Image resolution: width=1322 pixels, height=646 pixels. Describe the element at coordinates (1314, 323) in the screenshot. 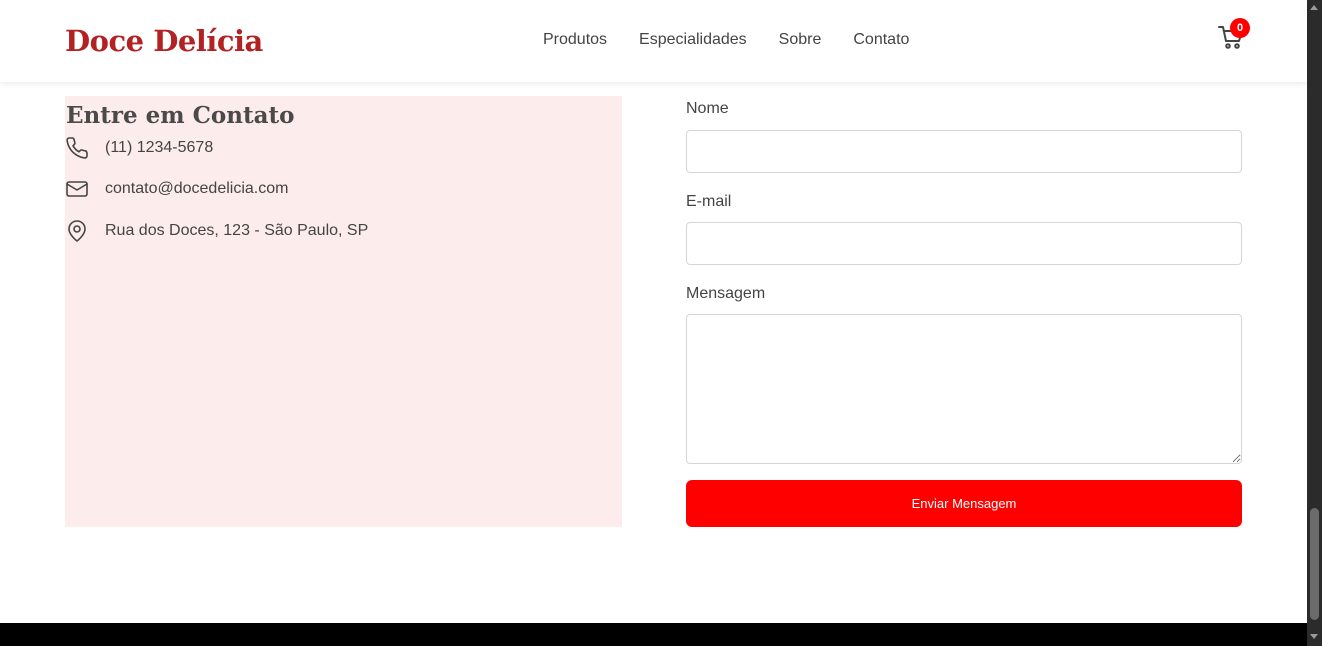

I see `page-scrollbar` at that location.